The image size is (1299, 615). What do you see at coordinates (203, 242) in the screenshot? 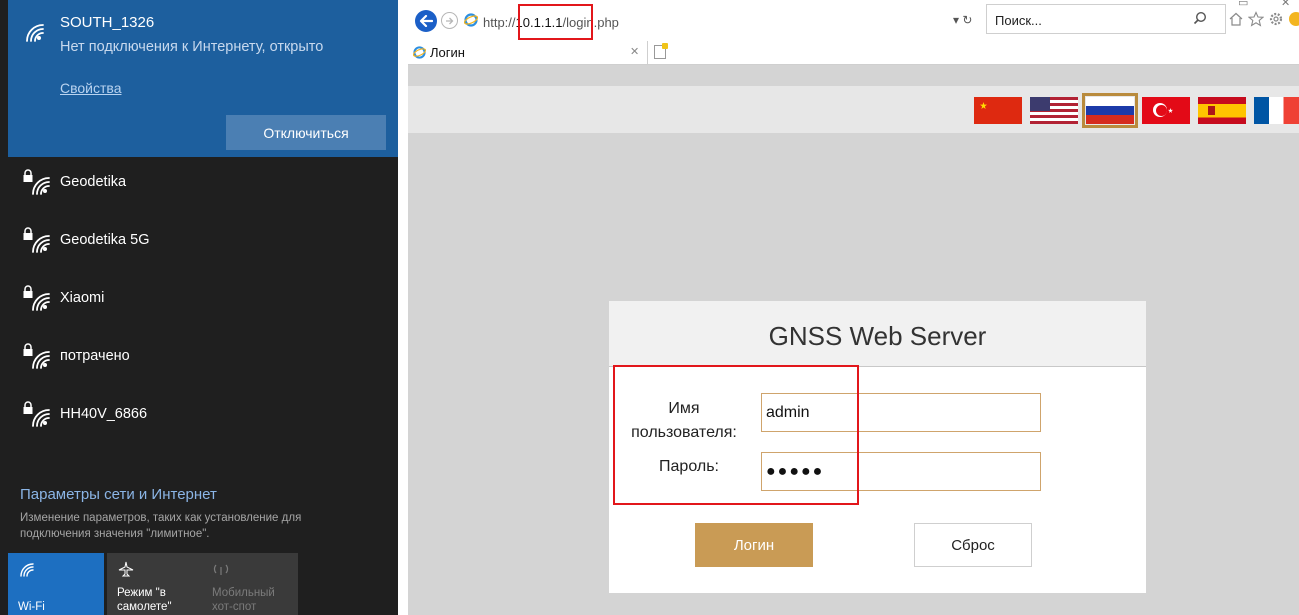
I see `network-item: Geodetika 5G` at bounding box center [203, 242].